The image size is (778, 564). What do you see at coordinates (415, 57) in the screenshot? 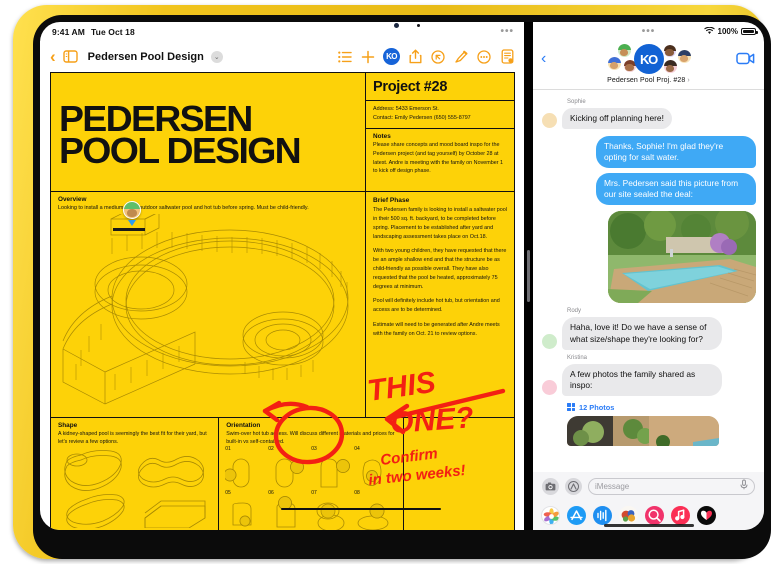
I see `share-icon` at bounding box center [415, 57].